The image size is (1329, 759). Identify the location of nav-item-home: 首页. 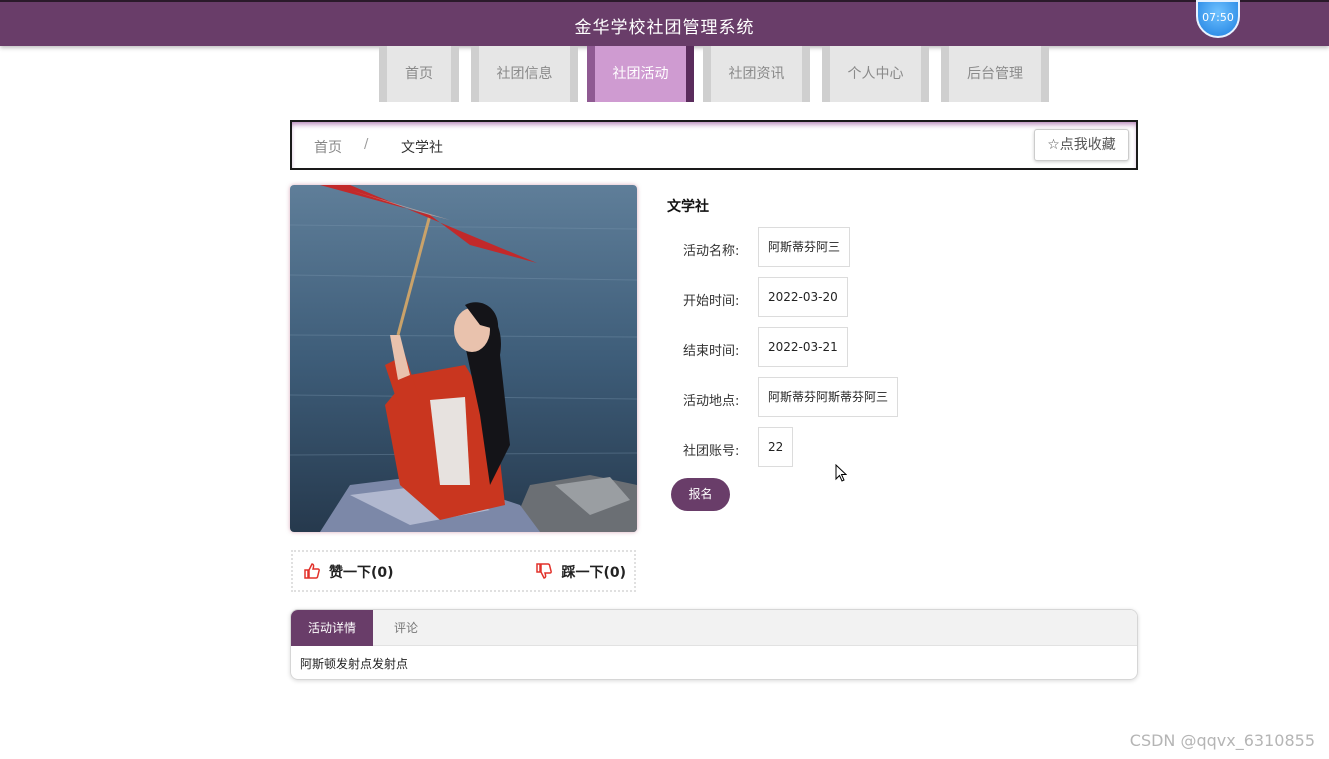
(419, 74).